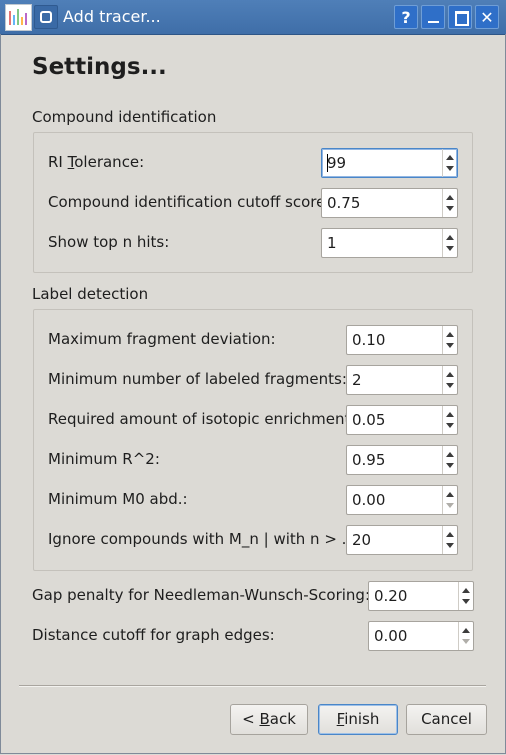 The width and height of the screenshot is (506, 755). Describe the element at coordinates (344, 203) in the screenshot. I see `cutoff-score-value: 0.75` at that location.